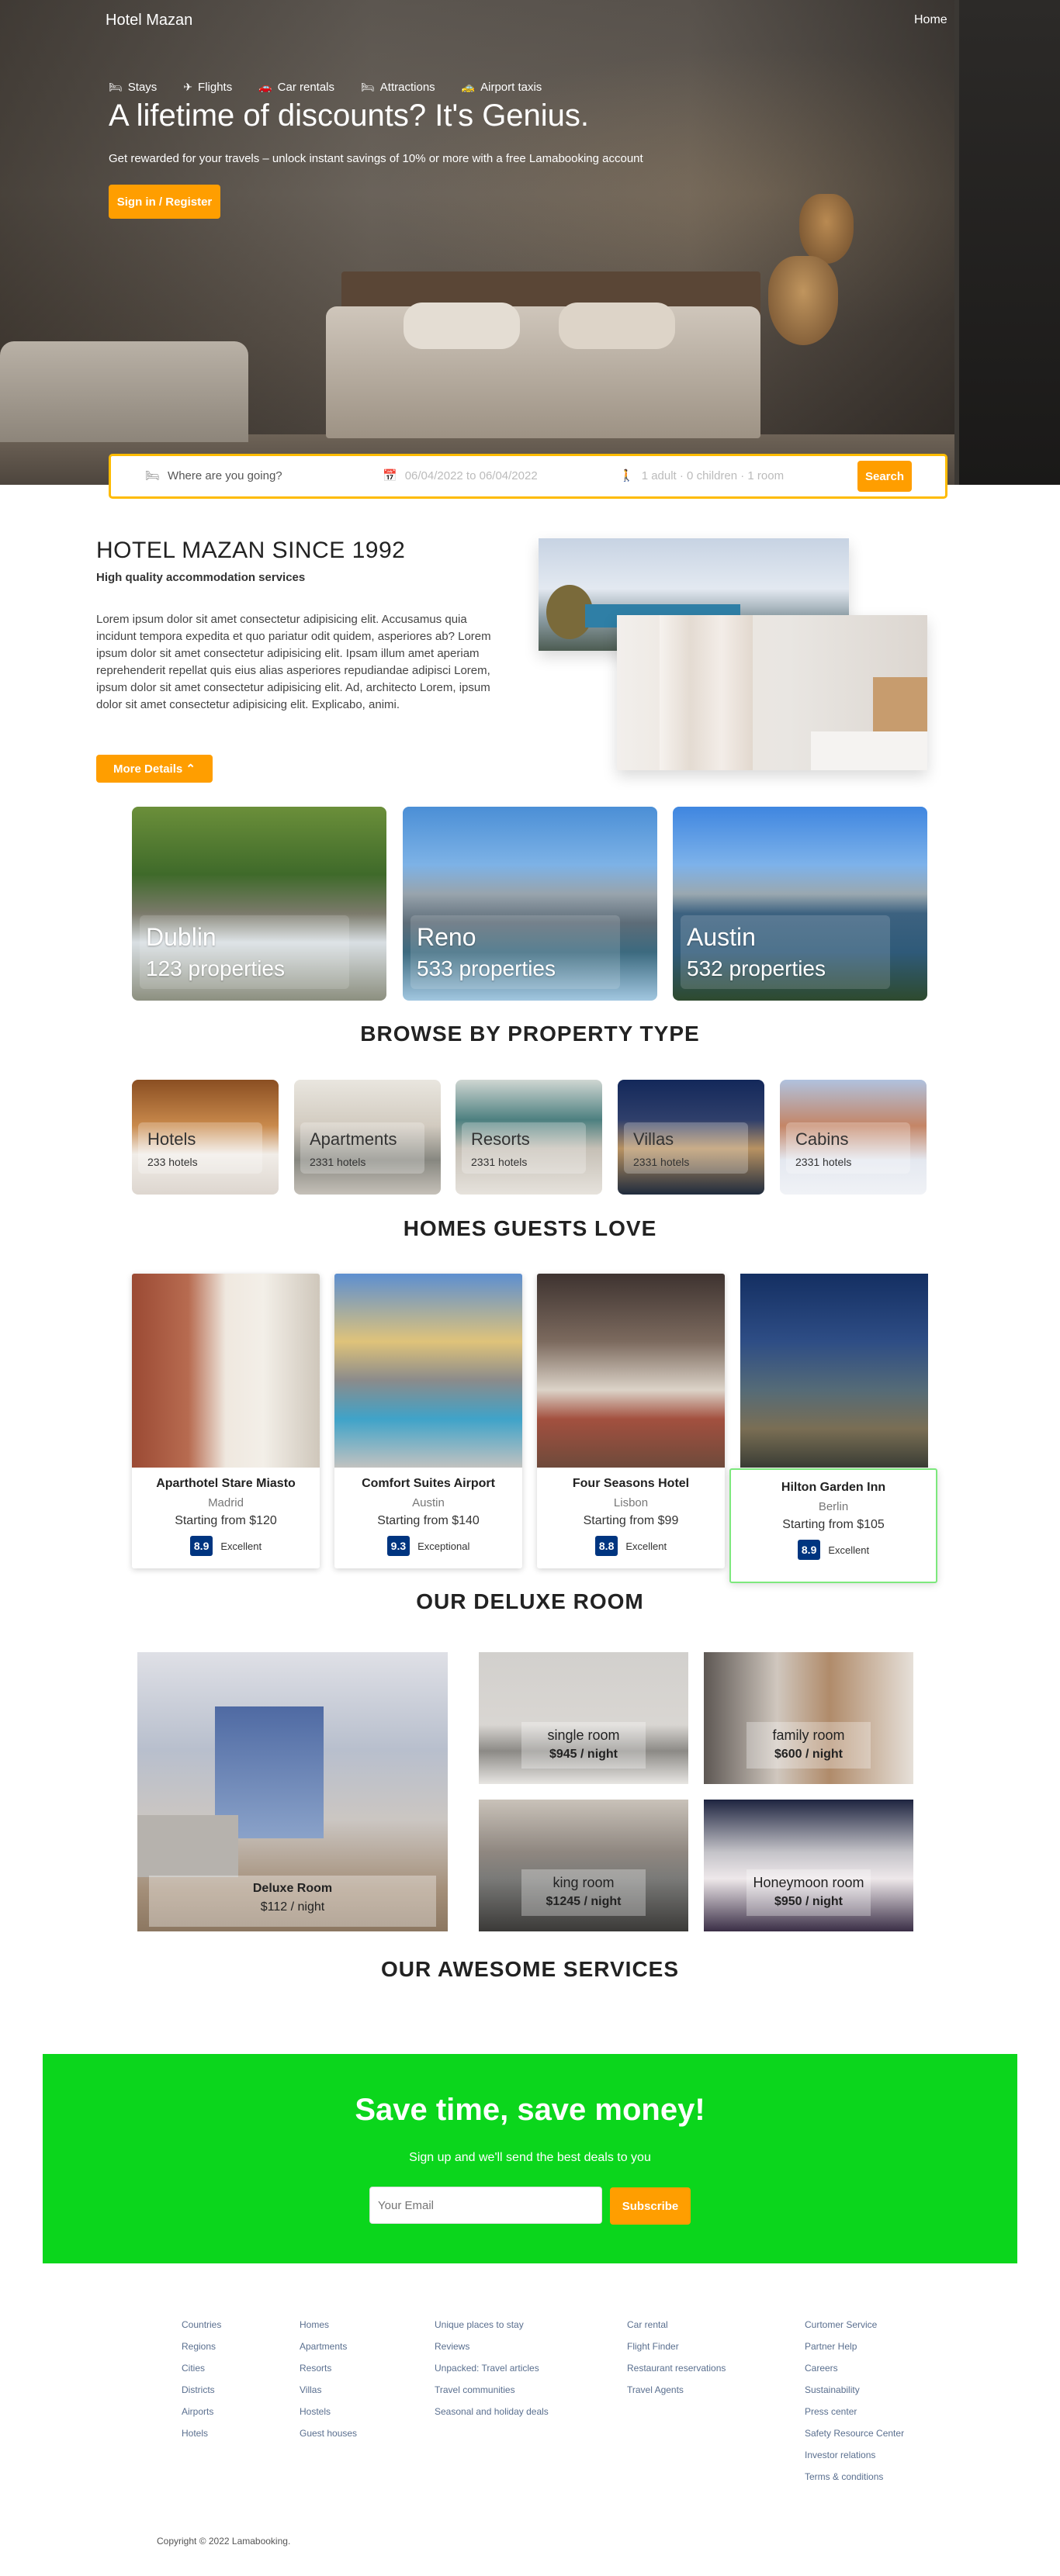 This screenshot has height=2576, width=1060. What do you see at coordinates (530, 23) in the screenshot?
I see `top-navbar: Hotel Mazan Home` at bounding box center [530, 23].